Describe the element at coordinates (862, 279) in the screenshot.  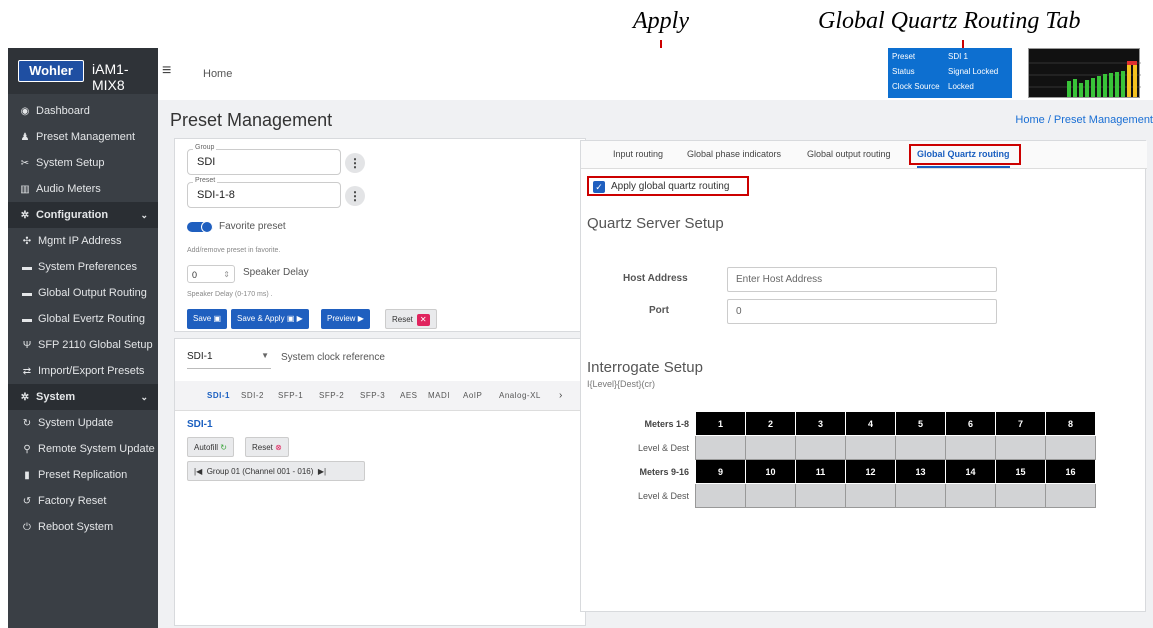
I see `host-address-input: Enter Host Address` at that location.